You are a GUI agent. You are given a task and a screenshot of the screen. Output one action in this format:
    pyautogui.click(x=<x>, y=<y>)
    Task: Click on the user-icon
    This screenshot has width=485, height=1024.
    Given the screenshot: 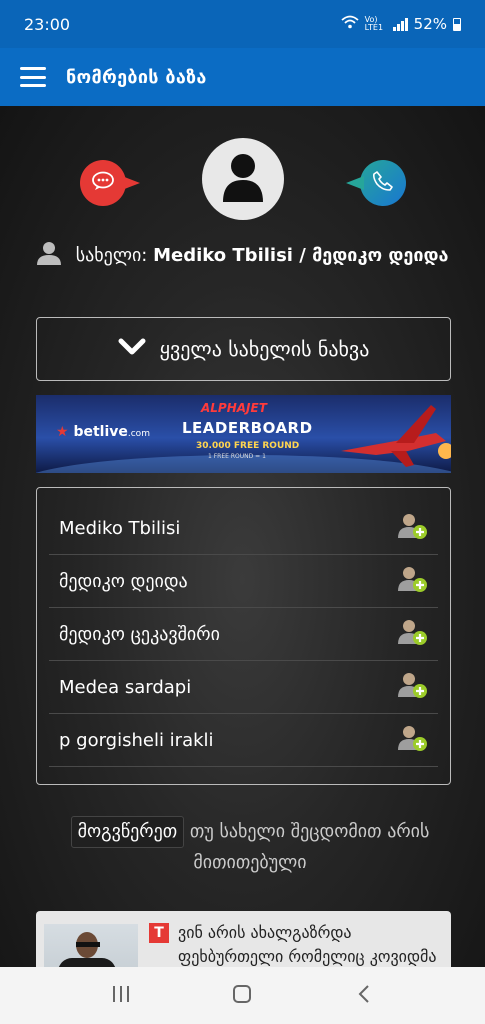 What is the action you would take?
    pyautogui.click(x=243, y=179)
    